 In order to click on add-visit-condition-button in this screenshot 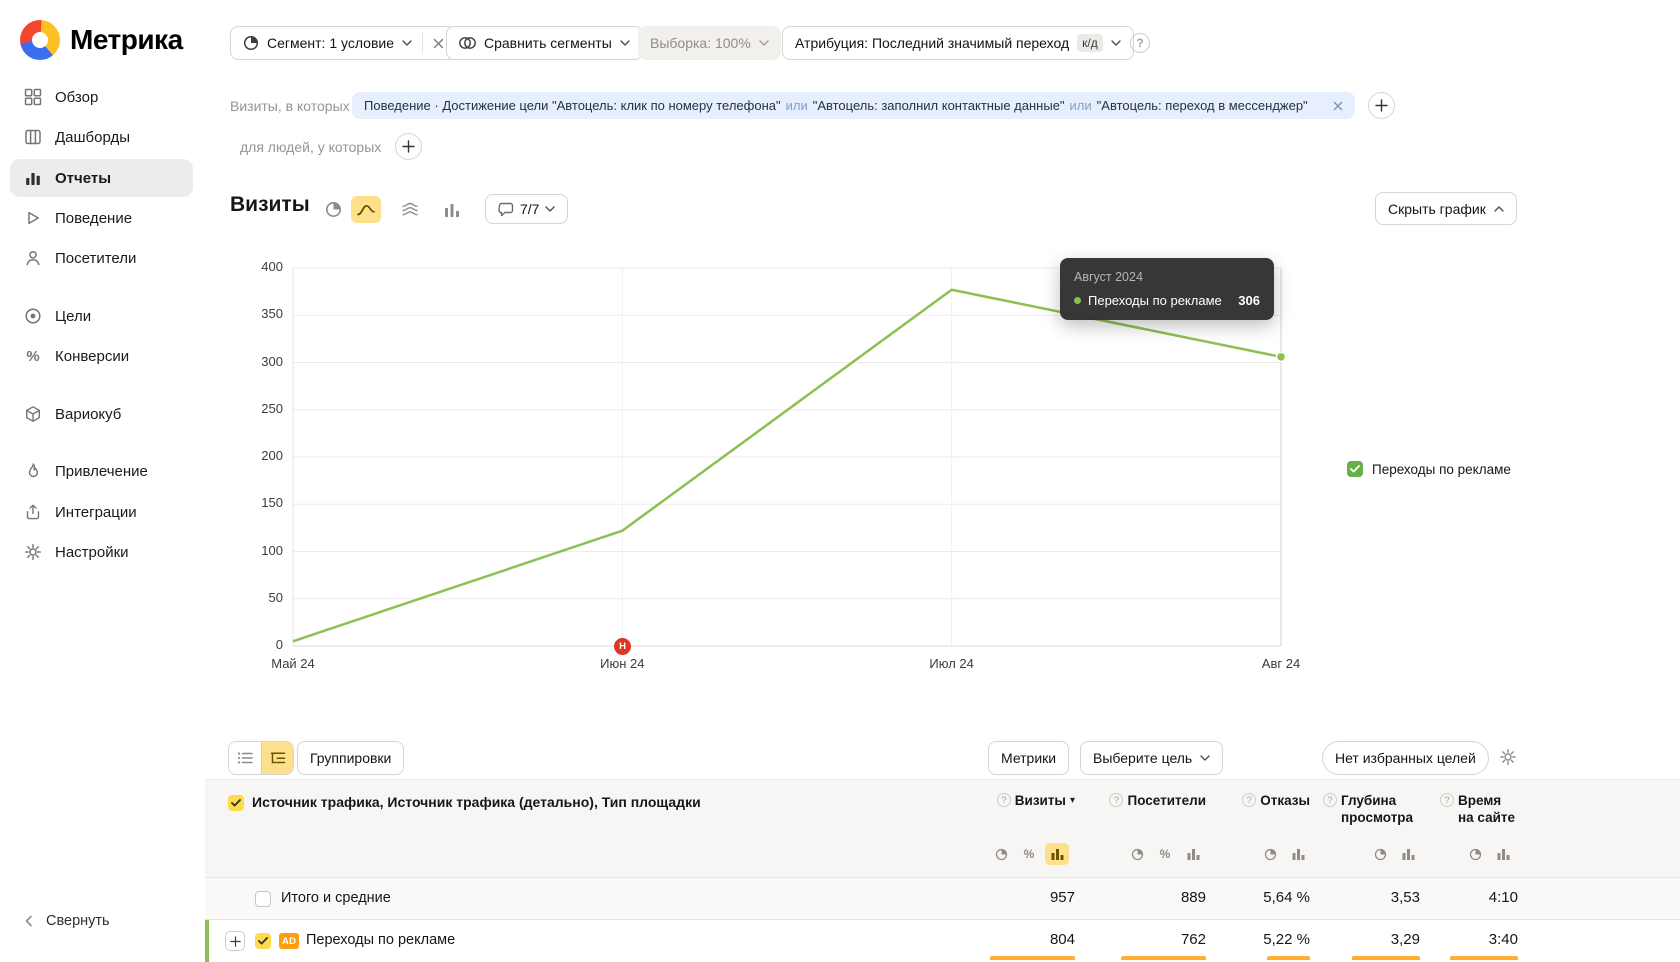, I will do `click(1381, 105)`.